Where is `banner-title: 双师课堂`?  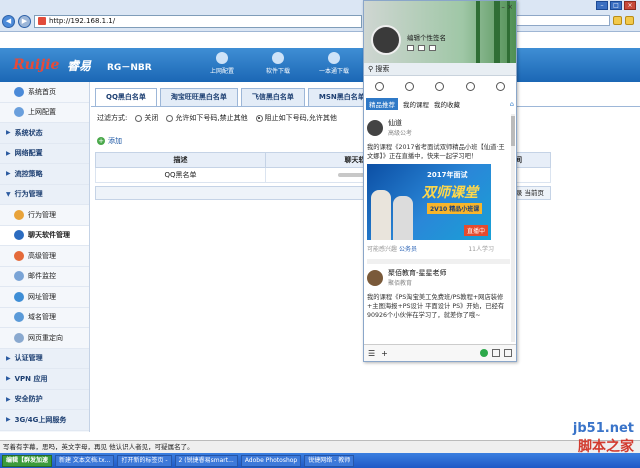
banner-title: 双师课堂 is located at coordinates (450, 193).